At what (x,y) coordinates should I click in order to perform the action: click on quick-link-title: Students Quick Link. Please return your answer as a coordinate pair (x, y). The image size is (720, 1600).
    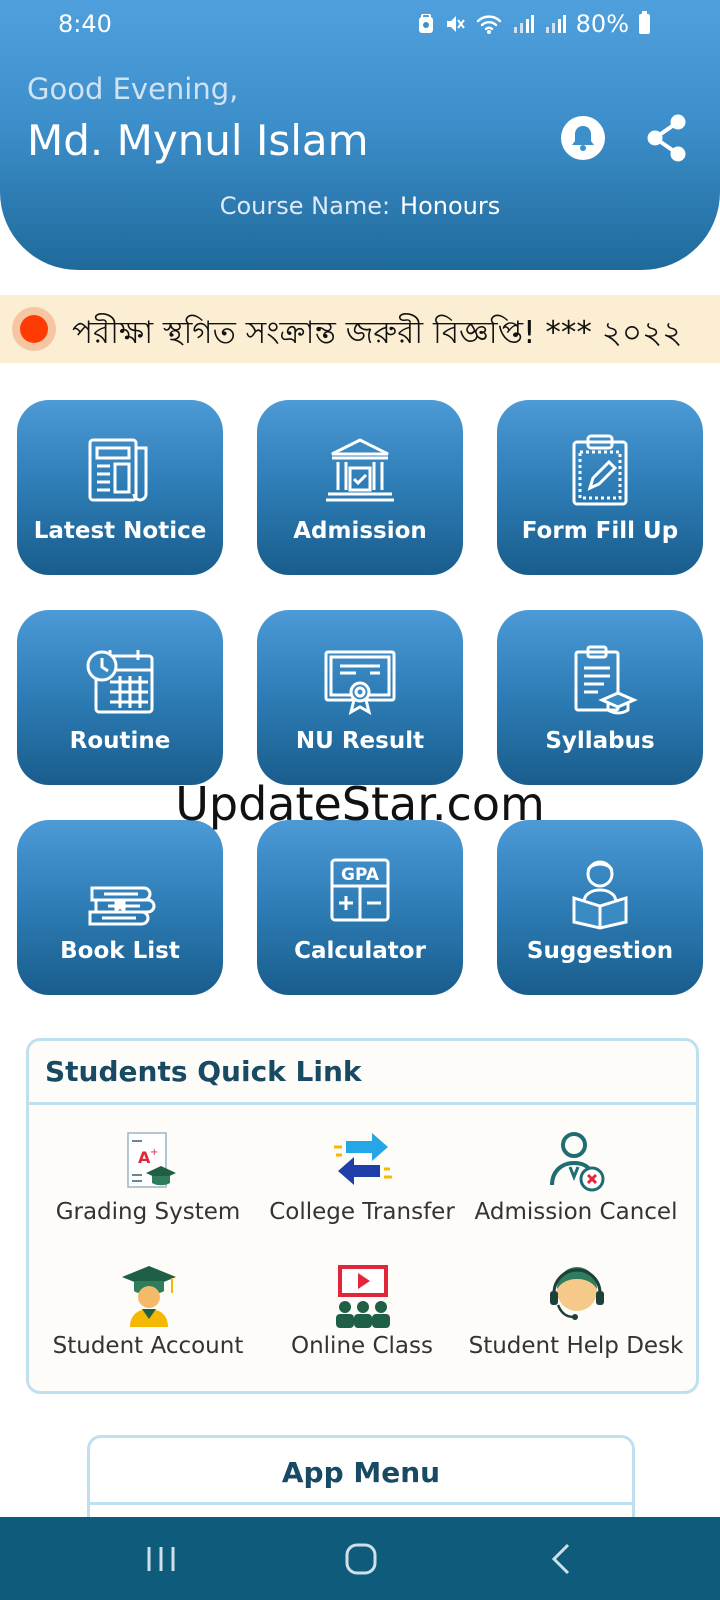
    Looking at the image, I should click on (203, 1071).